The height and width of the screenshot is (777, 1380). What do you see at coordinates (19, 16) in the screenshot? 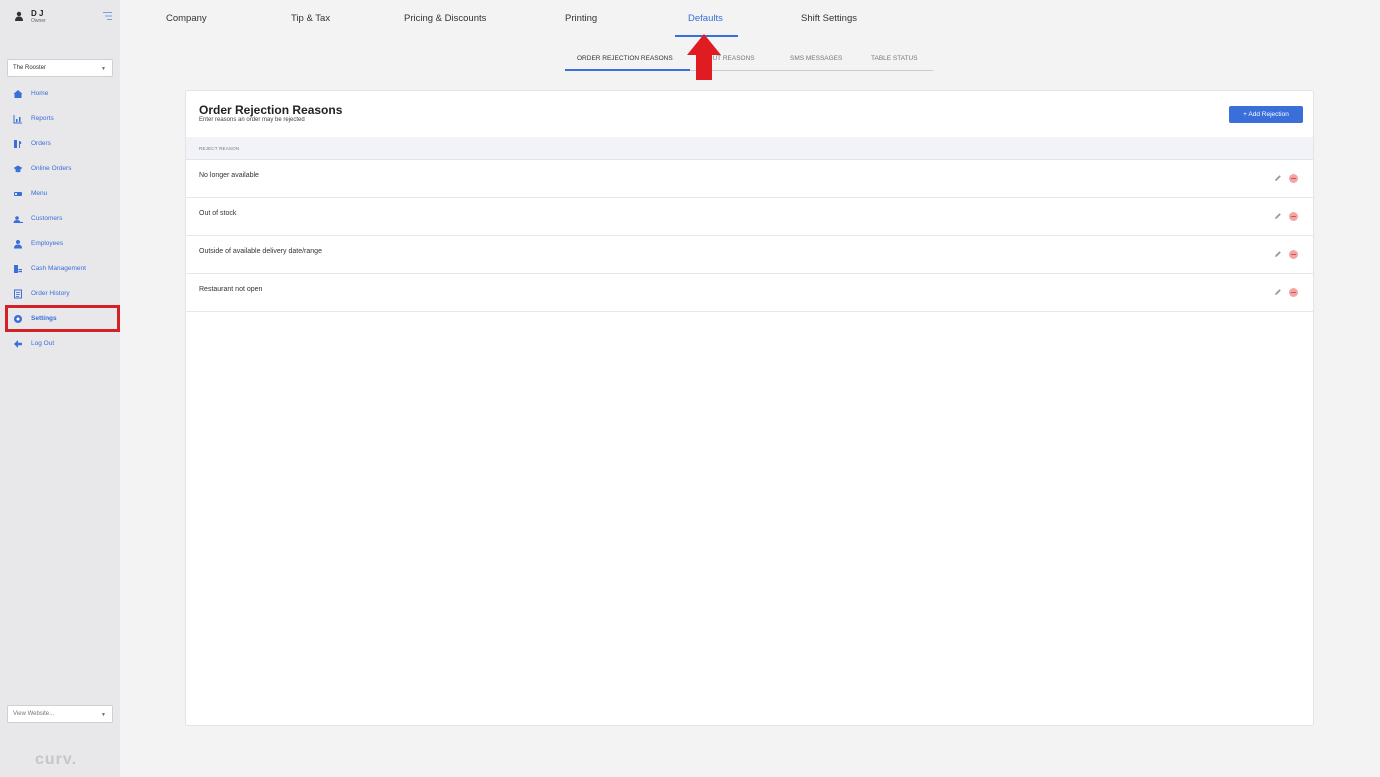
I see `user-icon` at bounding box center [19, 16].